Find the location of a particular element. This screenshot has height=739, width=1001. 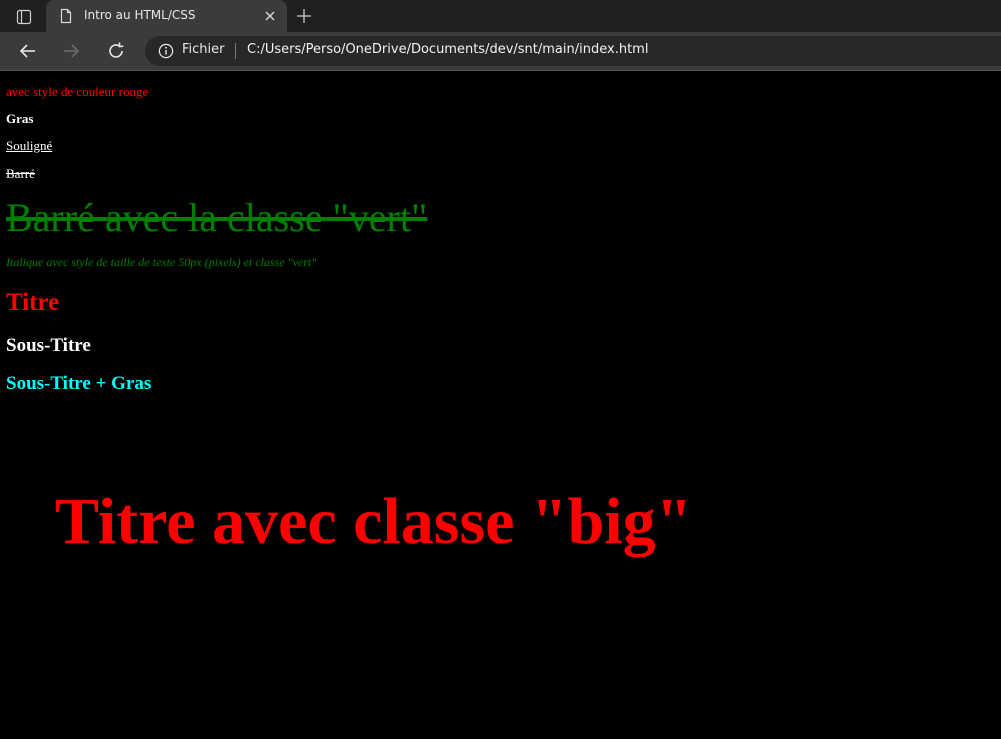

bold-text: Gras is located at coordinates (20, 118).